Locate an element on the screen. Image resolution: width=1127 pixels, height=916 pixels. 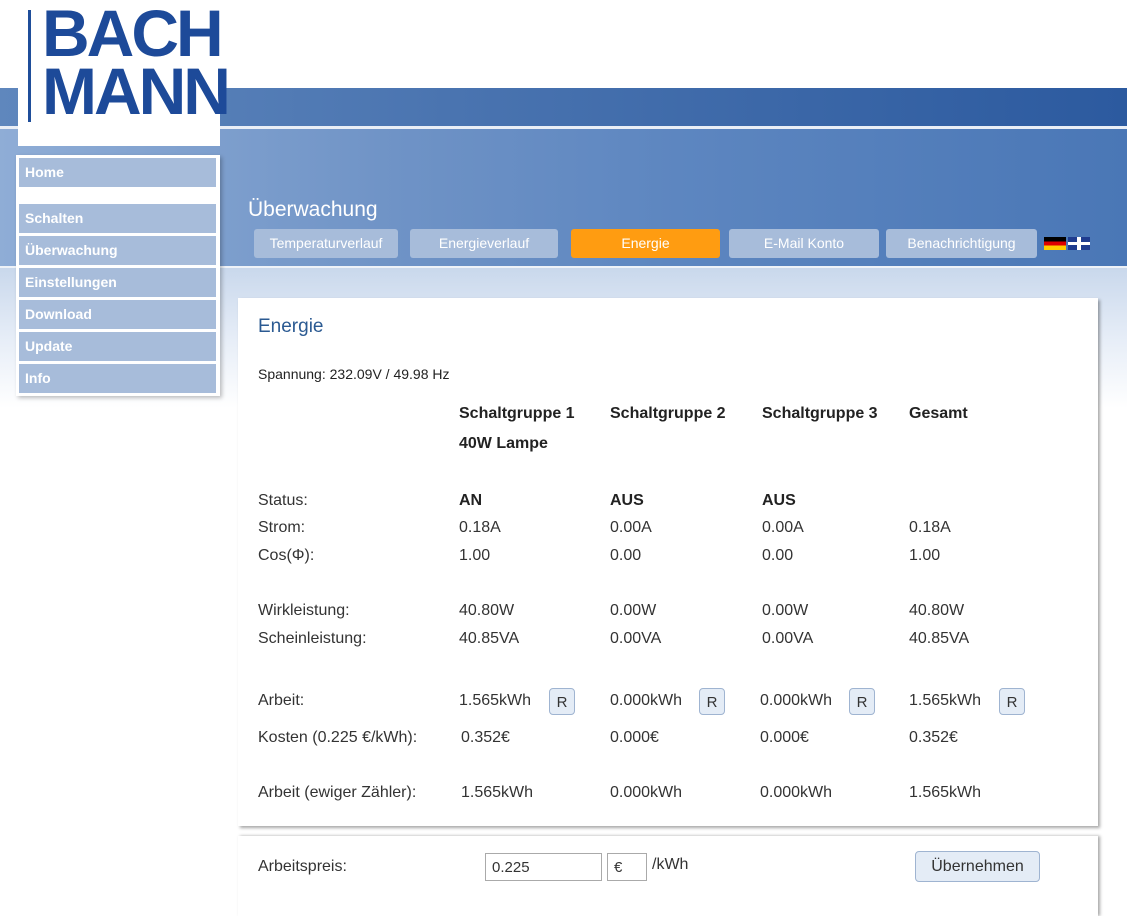
kosten-value-2: 0.000€ is located at coordinates (634, 737).